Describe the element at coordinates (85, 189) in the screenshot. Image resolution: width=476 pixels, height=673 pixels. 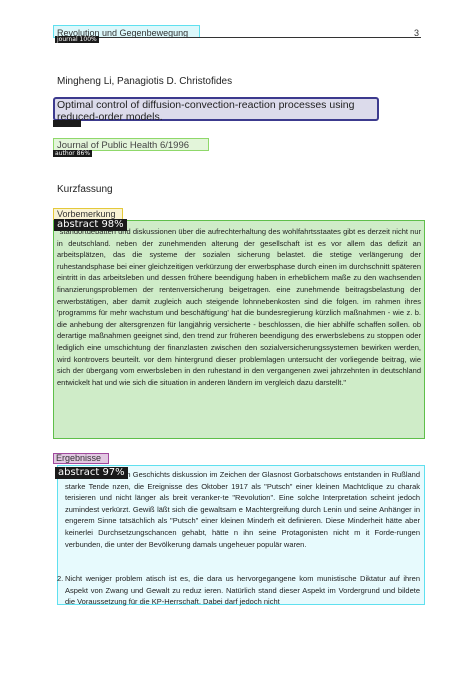
I see `kurzfassung-heading: Kurzfassung` at that location.